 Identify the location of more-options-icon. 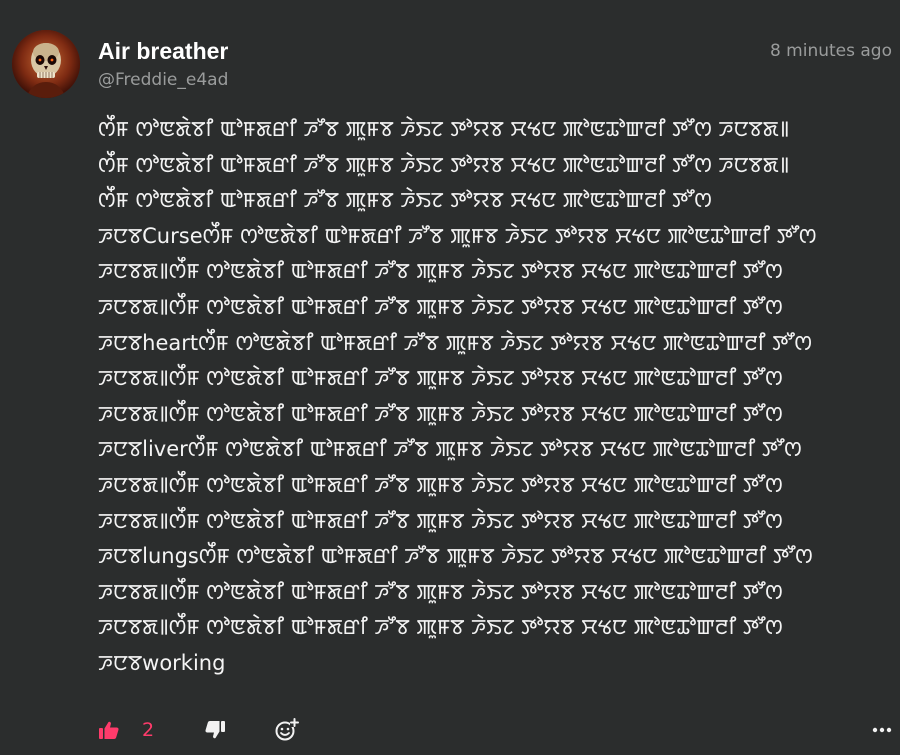
(882, 730).